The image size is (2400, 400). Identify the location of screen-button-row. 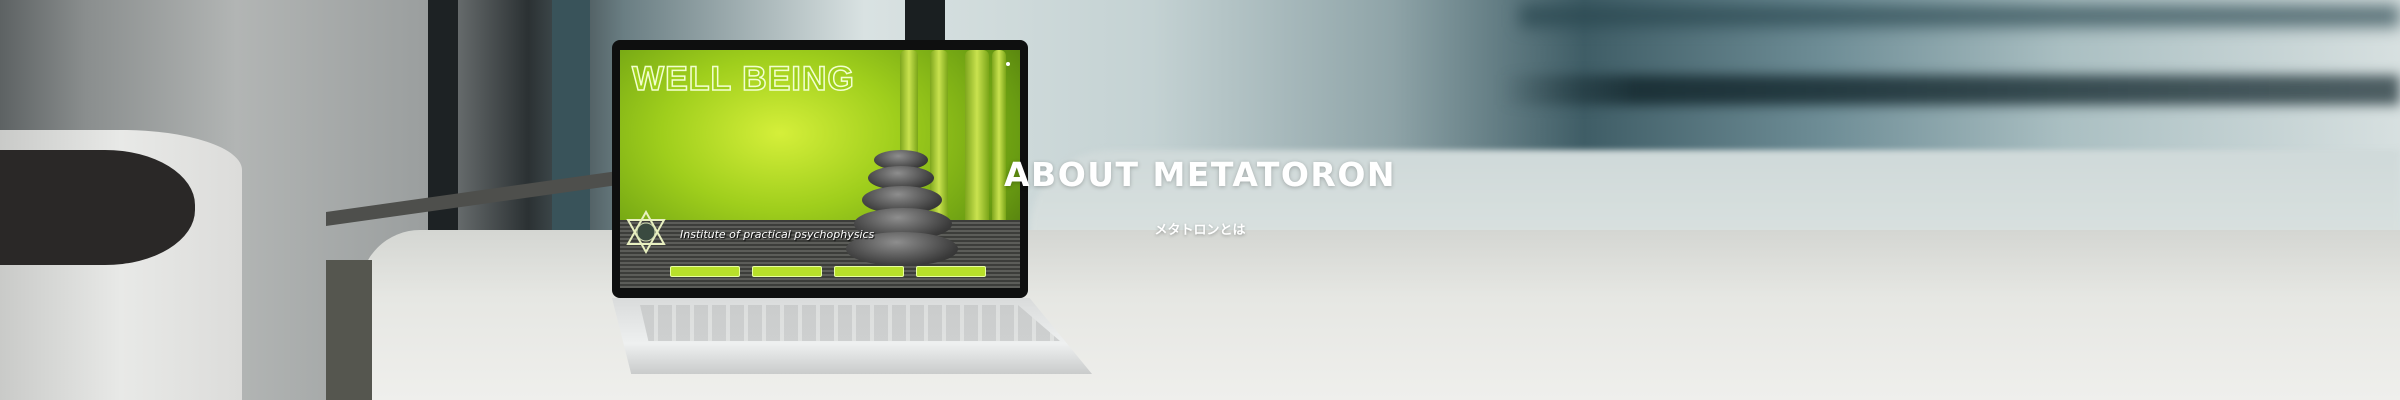
(828, 271).